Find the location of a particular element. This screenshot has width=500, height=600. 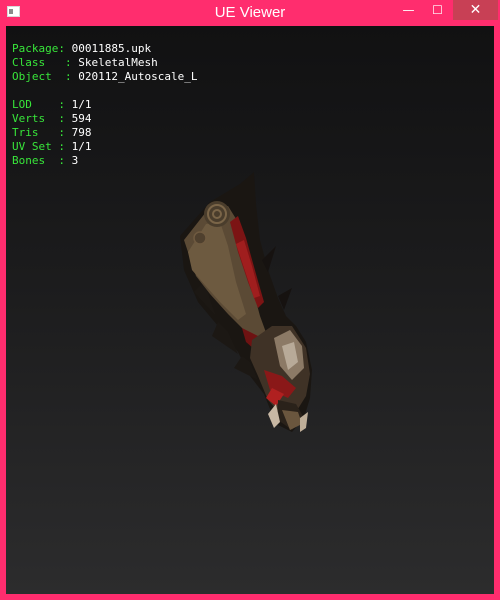

info-label: Class is located at coordinates (29, 62).